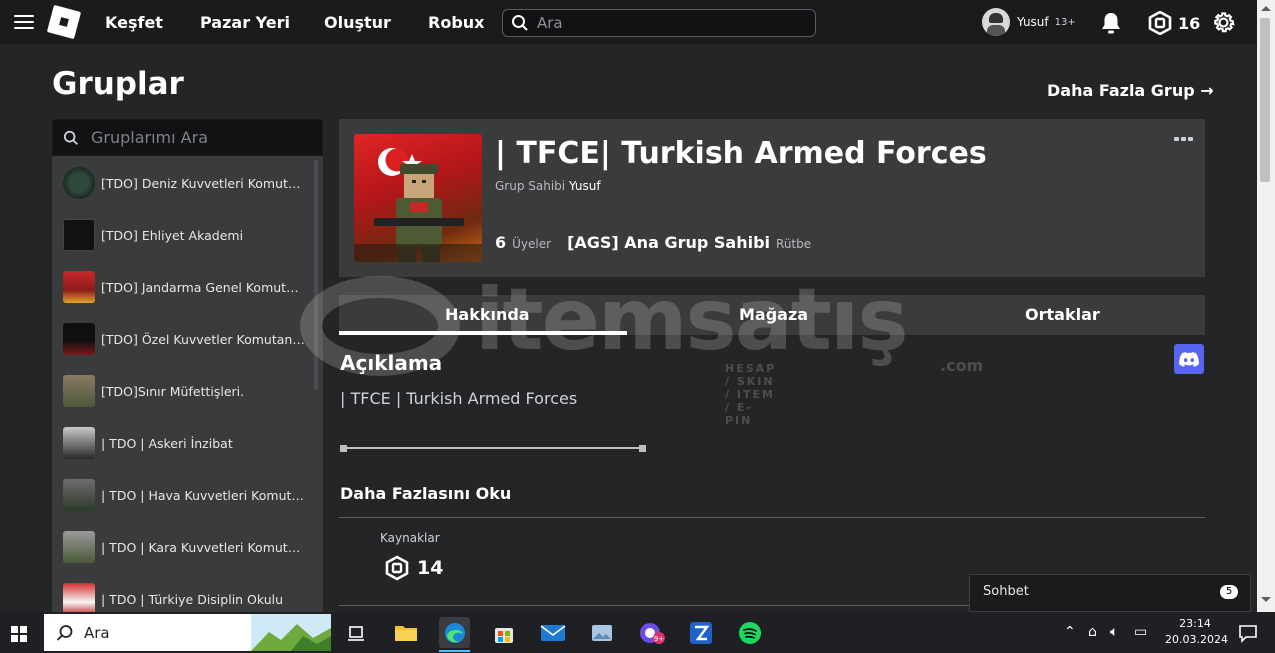  What do you see at coordinates (456, 22) in the screenshot?
I see `nav-robux: Robux` at bounding box center [456, 22].